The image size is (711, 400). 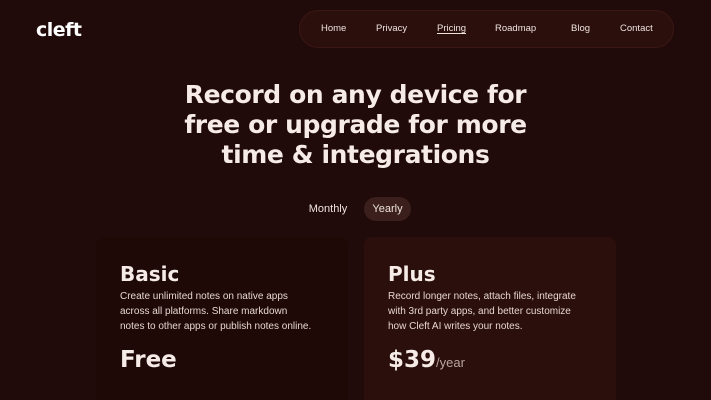 I want to click on nav-link-contact: Contact, so click(x=636, y=29).